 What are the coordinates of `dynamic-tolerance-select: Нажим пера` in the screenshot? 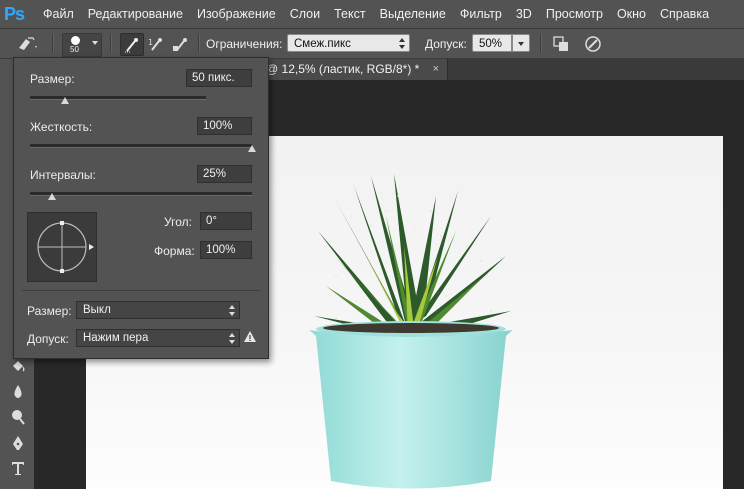 It's located at (158, 338).